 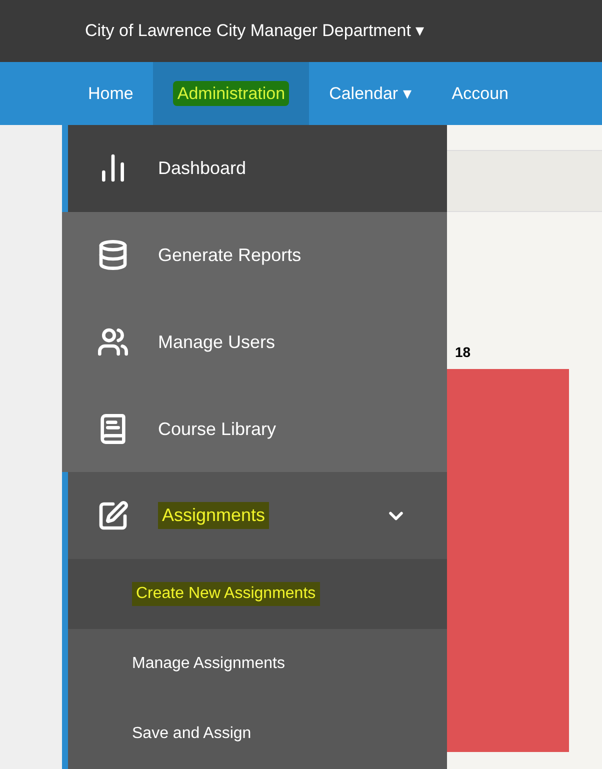 What do you see at coordinates (113, 342) in the screenshot?
I see `users-icon` at bounding box center [113, 342].